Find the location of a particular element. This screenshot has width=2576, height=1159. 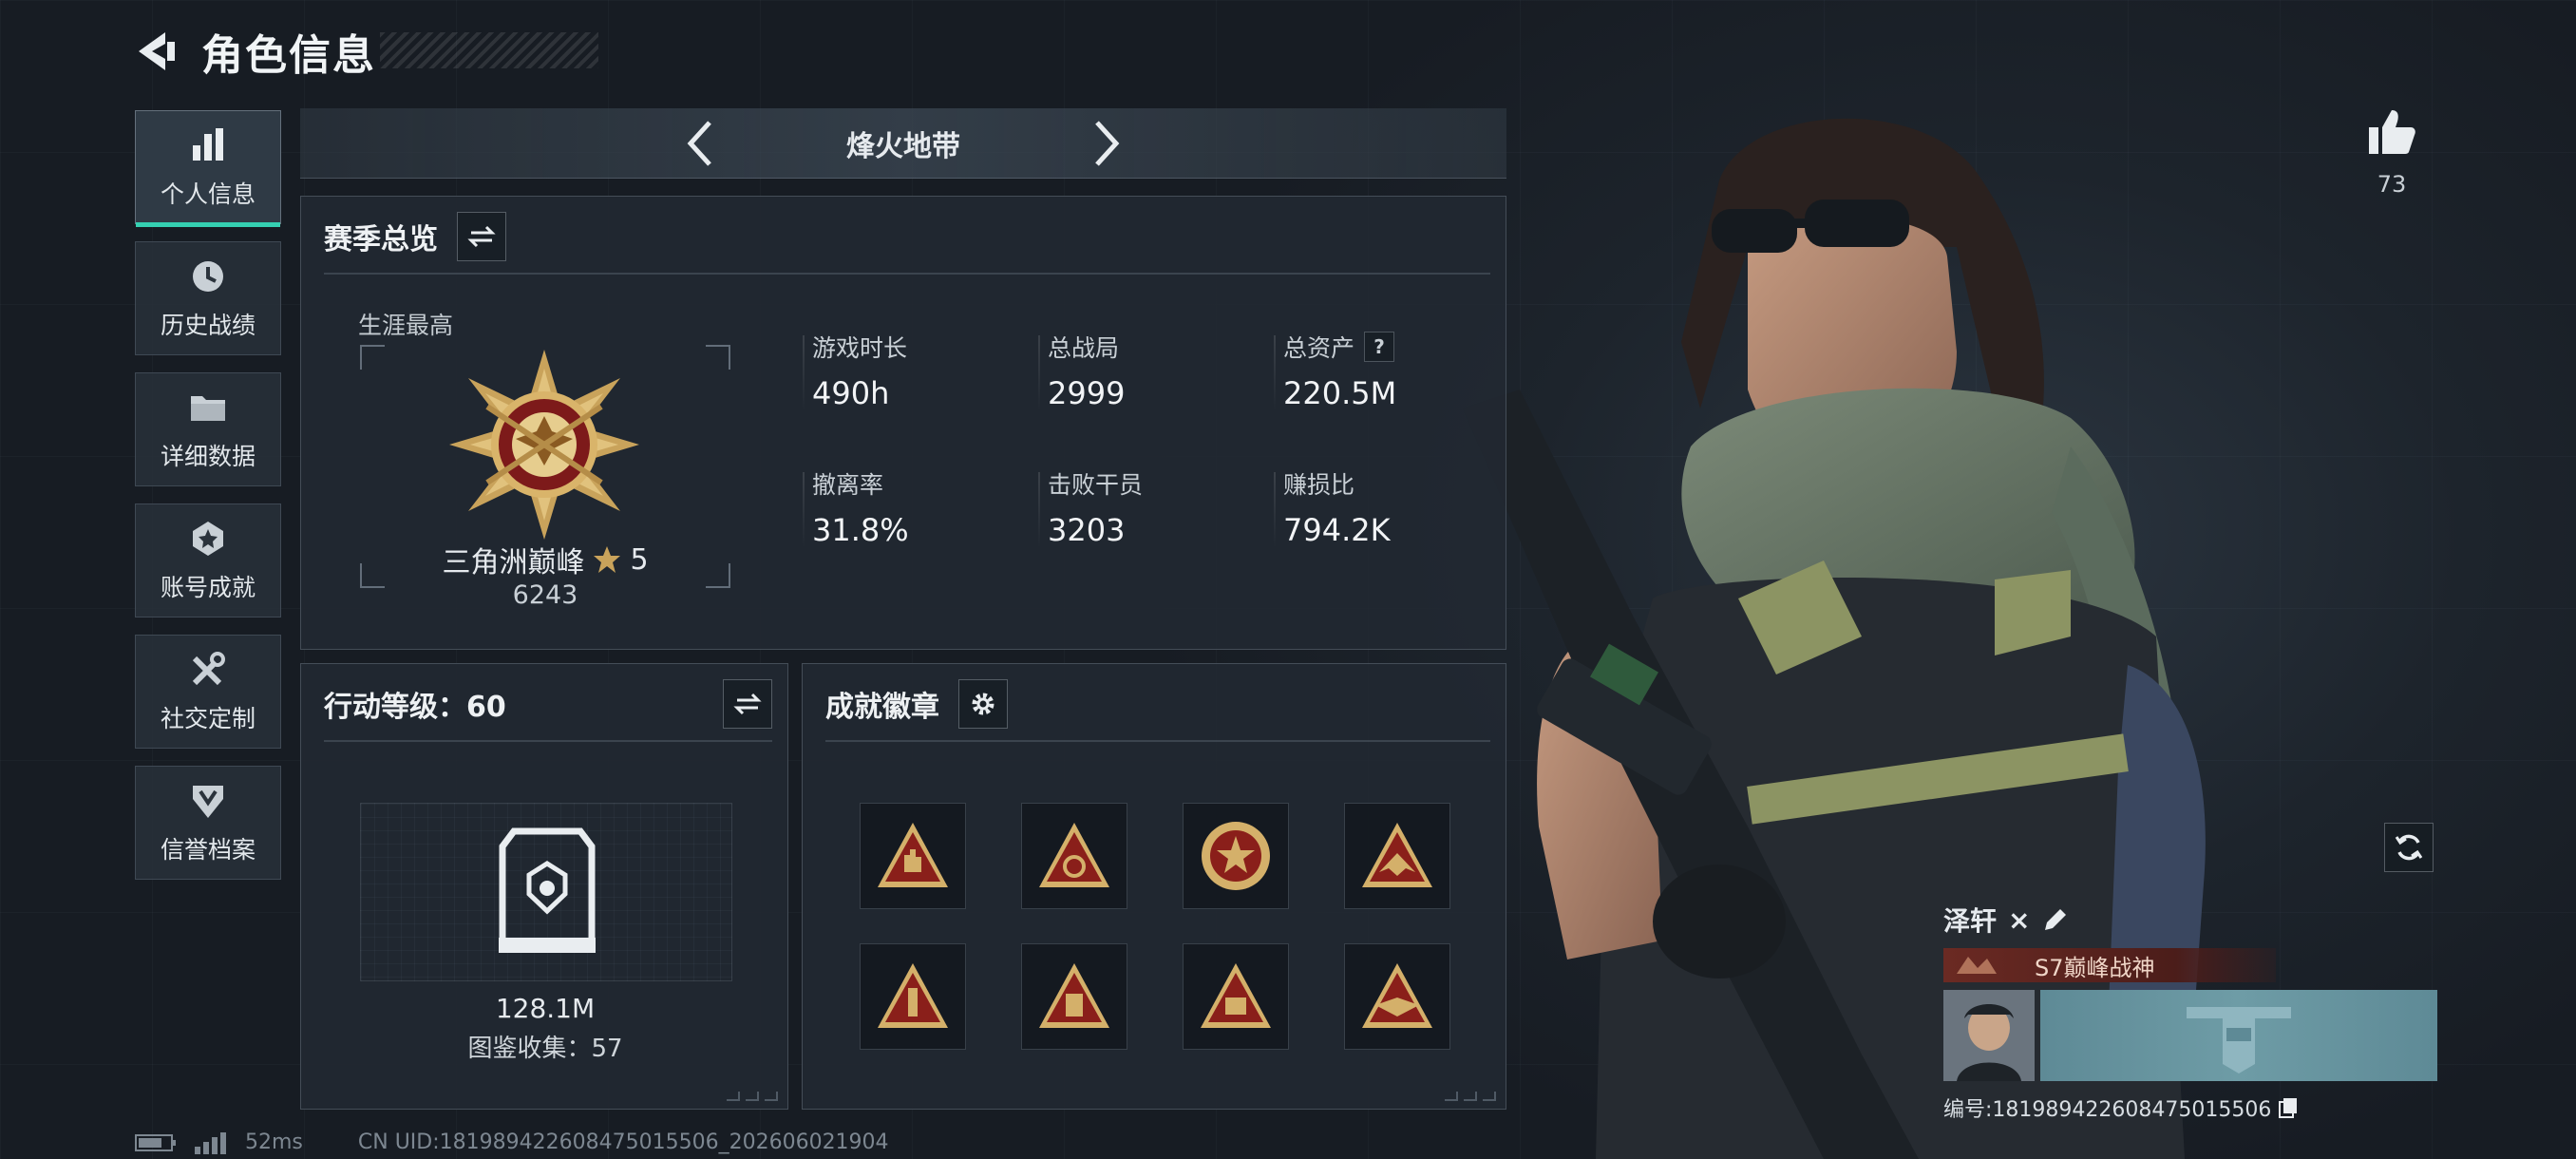

ping-value: 52ms is located at coordinates (274, 1142).